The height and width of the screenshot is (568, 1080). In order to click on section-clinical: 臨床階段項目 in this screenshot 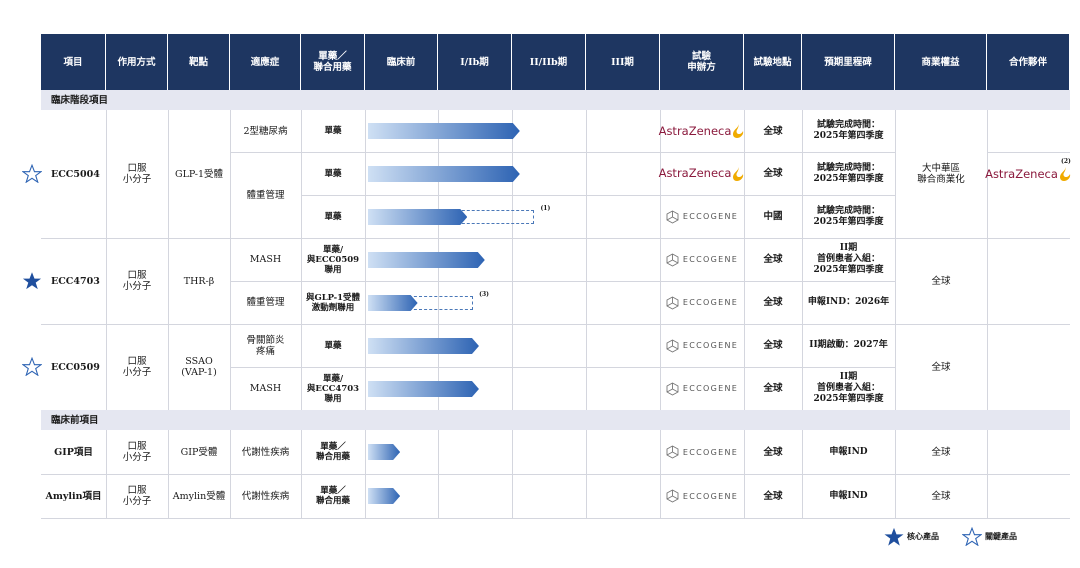, I will do `click(555, 100)`.